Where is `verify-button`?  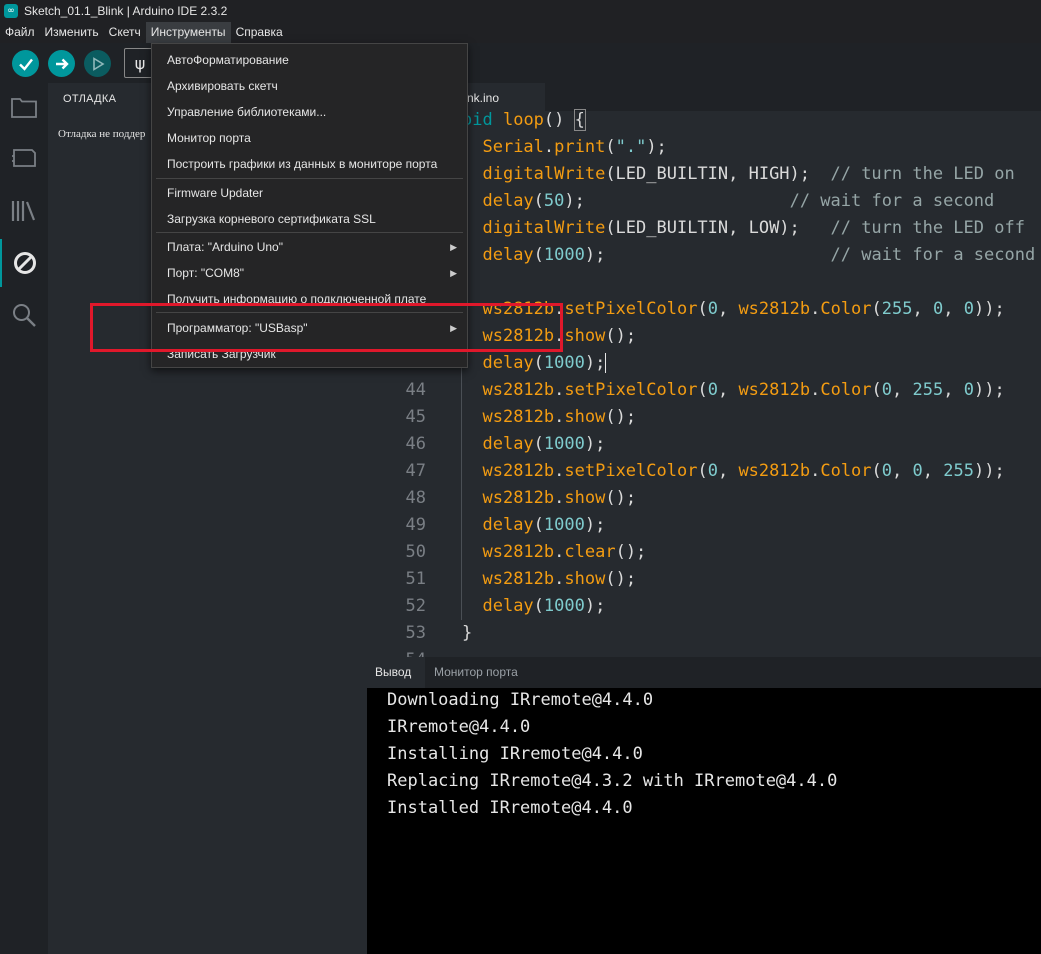
verify-button is located at coordinates (25, 63).